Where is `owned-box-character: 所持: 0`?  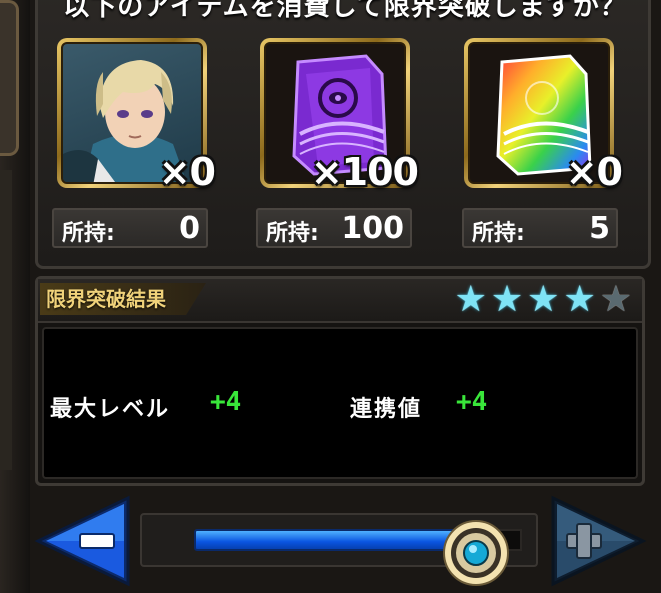
owned-box-character: 所持: 0 is located at coordinates (130, 228).